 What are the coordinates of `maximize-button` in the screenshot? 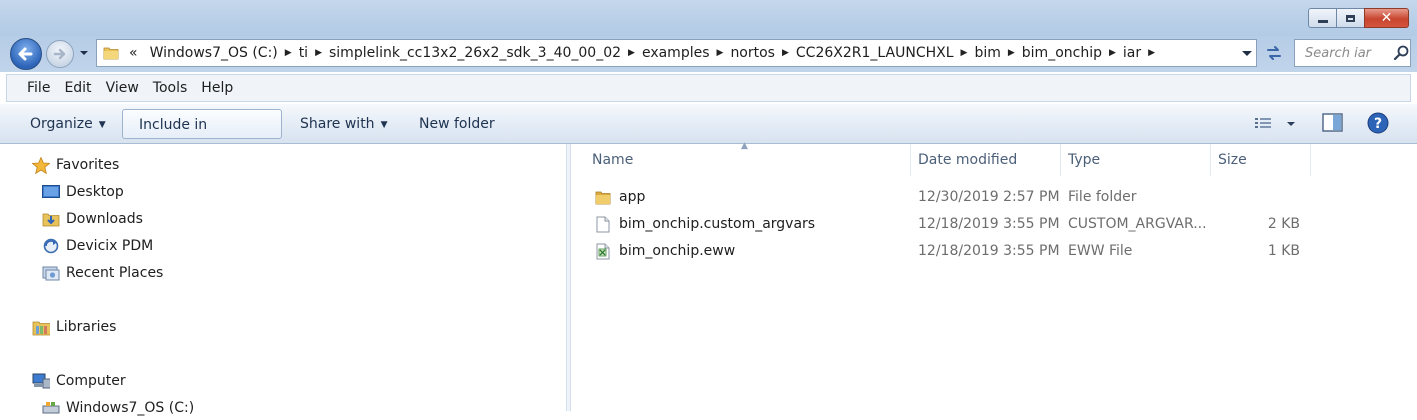 It's located at (1350, 18).